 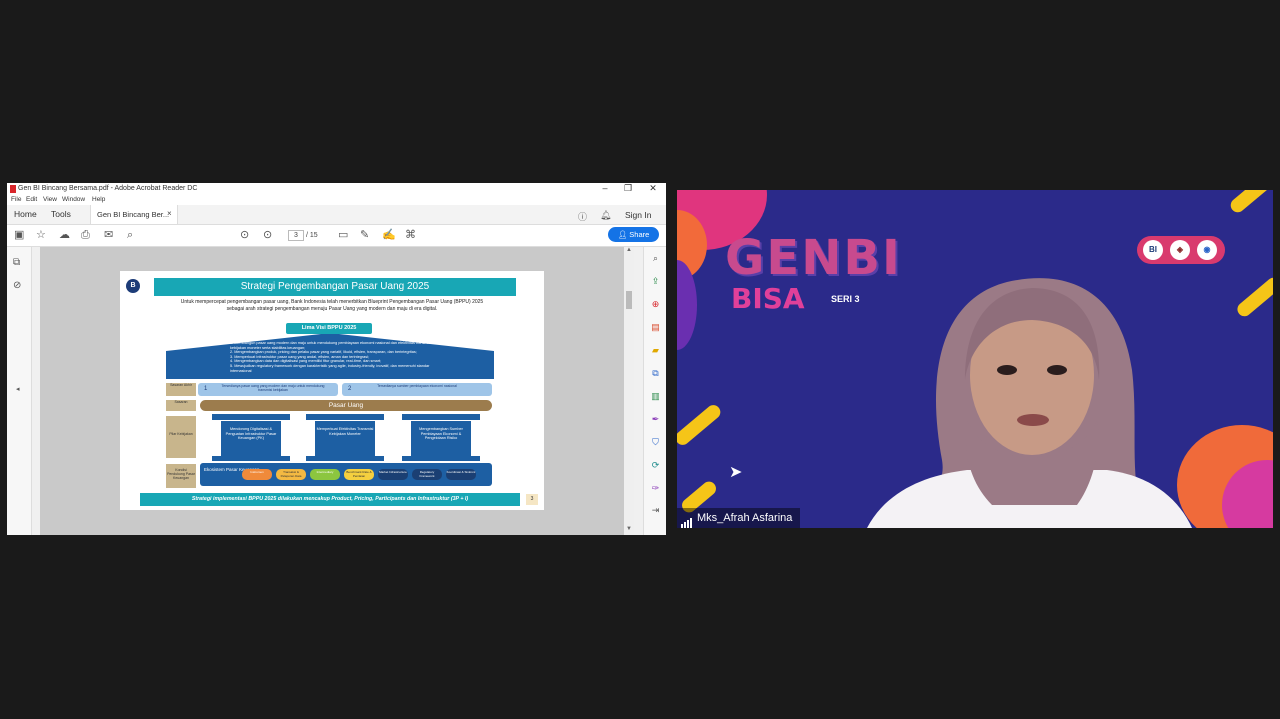 I want to click on pasar-uang-bar: Pasar Uang, so click(x=346, y=405).